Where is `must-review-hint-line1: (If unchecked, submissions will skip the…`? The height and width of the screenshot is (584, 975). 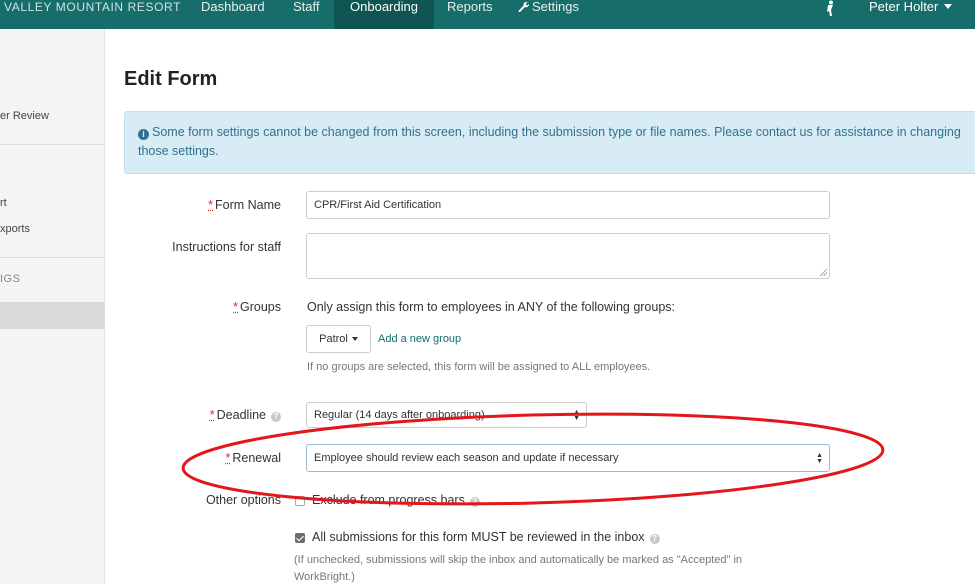 must-review-hint-line1: (If unchecked, submissions will skip the… is located at coordinates (518, 560).